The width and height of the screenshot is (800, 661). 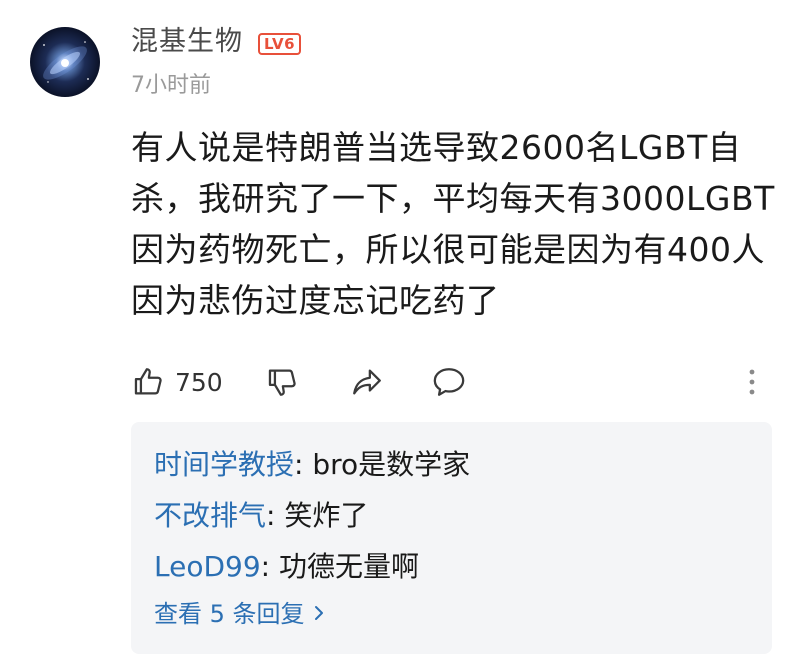 I want to click on reply-text: 笑炸了, so click(x=326, y=515).